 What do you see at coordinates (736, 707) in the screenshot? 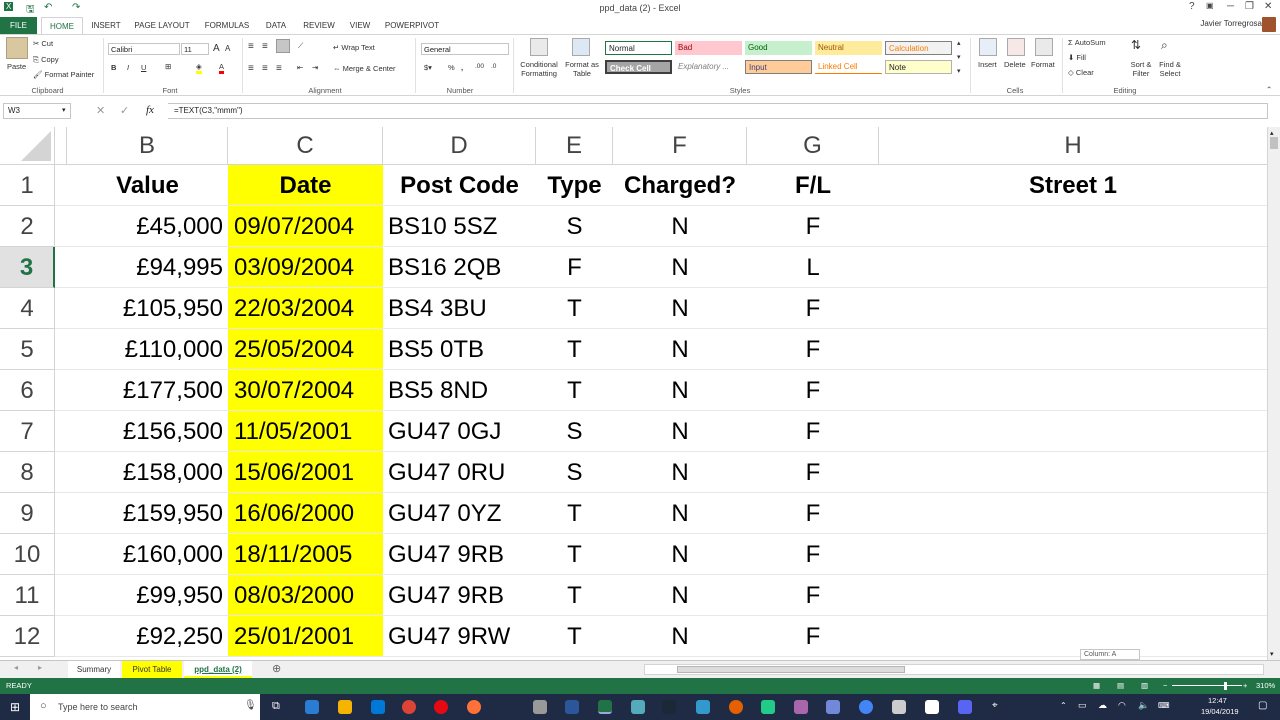
I see `app3-icon` at bounding box center [736, 707].